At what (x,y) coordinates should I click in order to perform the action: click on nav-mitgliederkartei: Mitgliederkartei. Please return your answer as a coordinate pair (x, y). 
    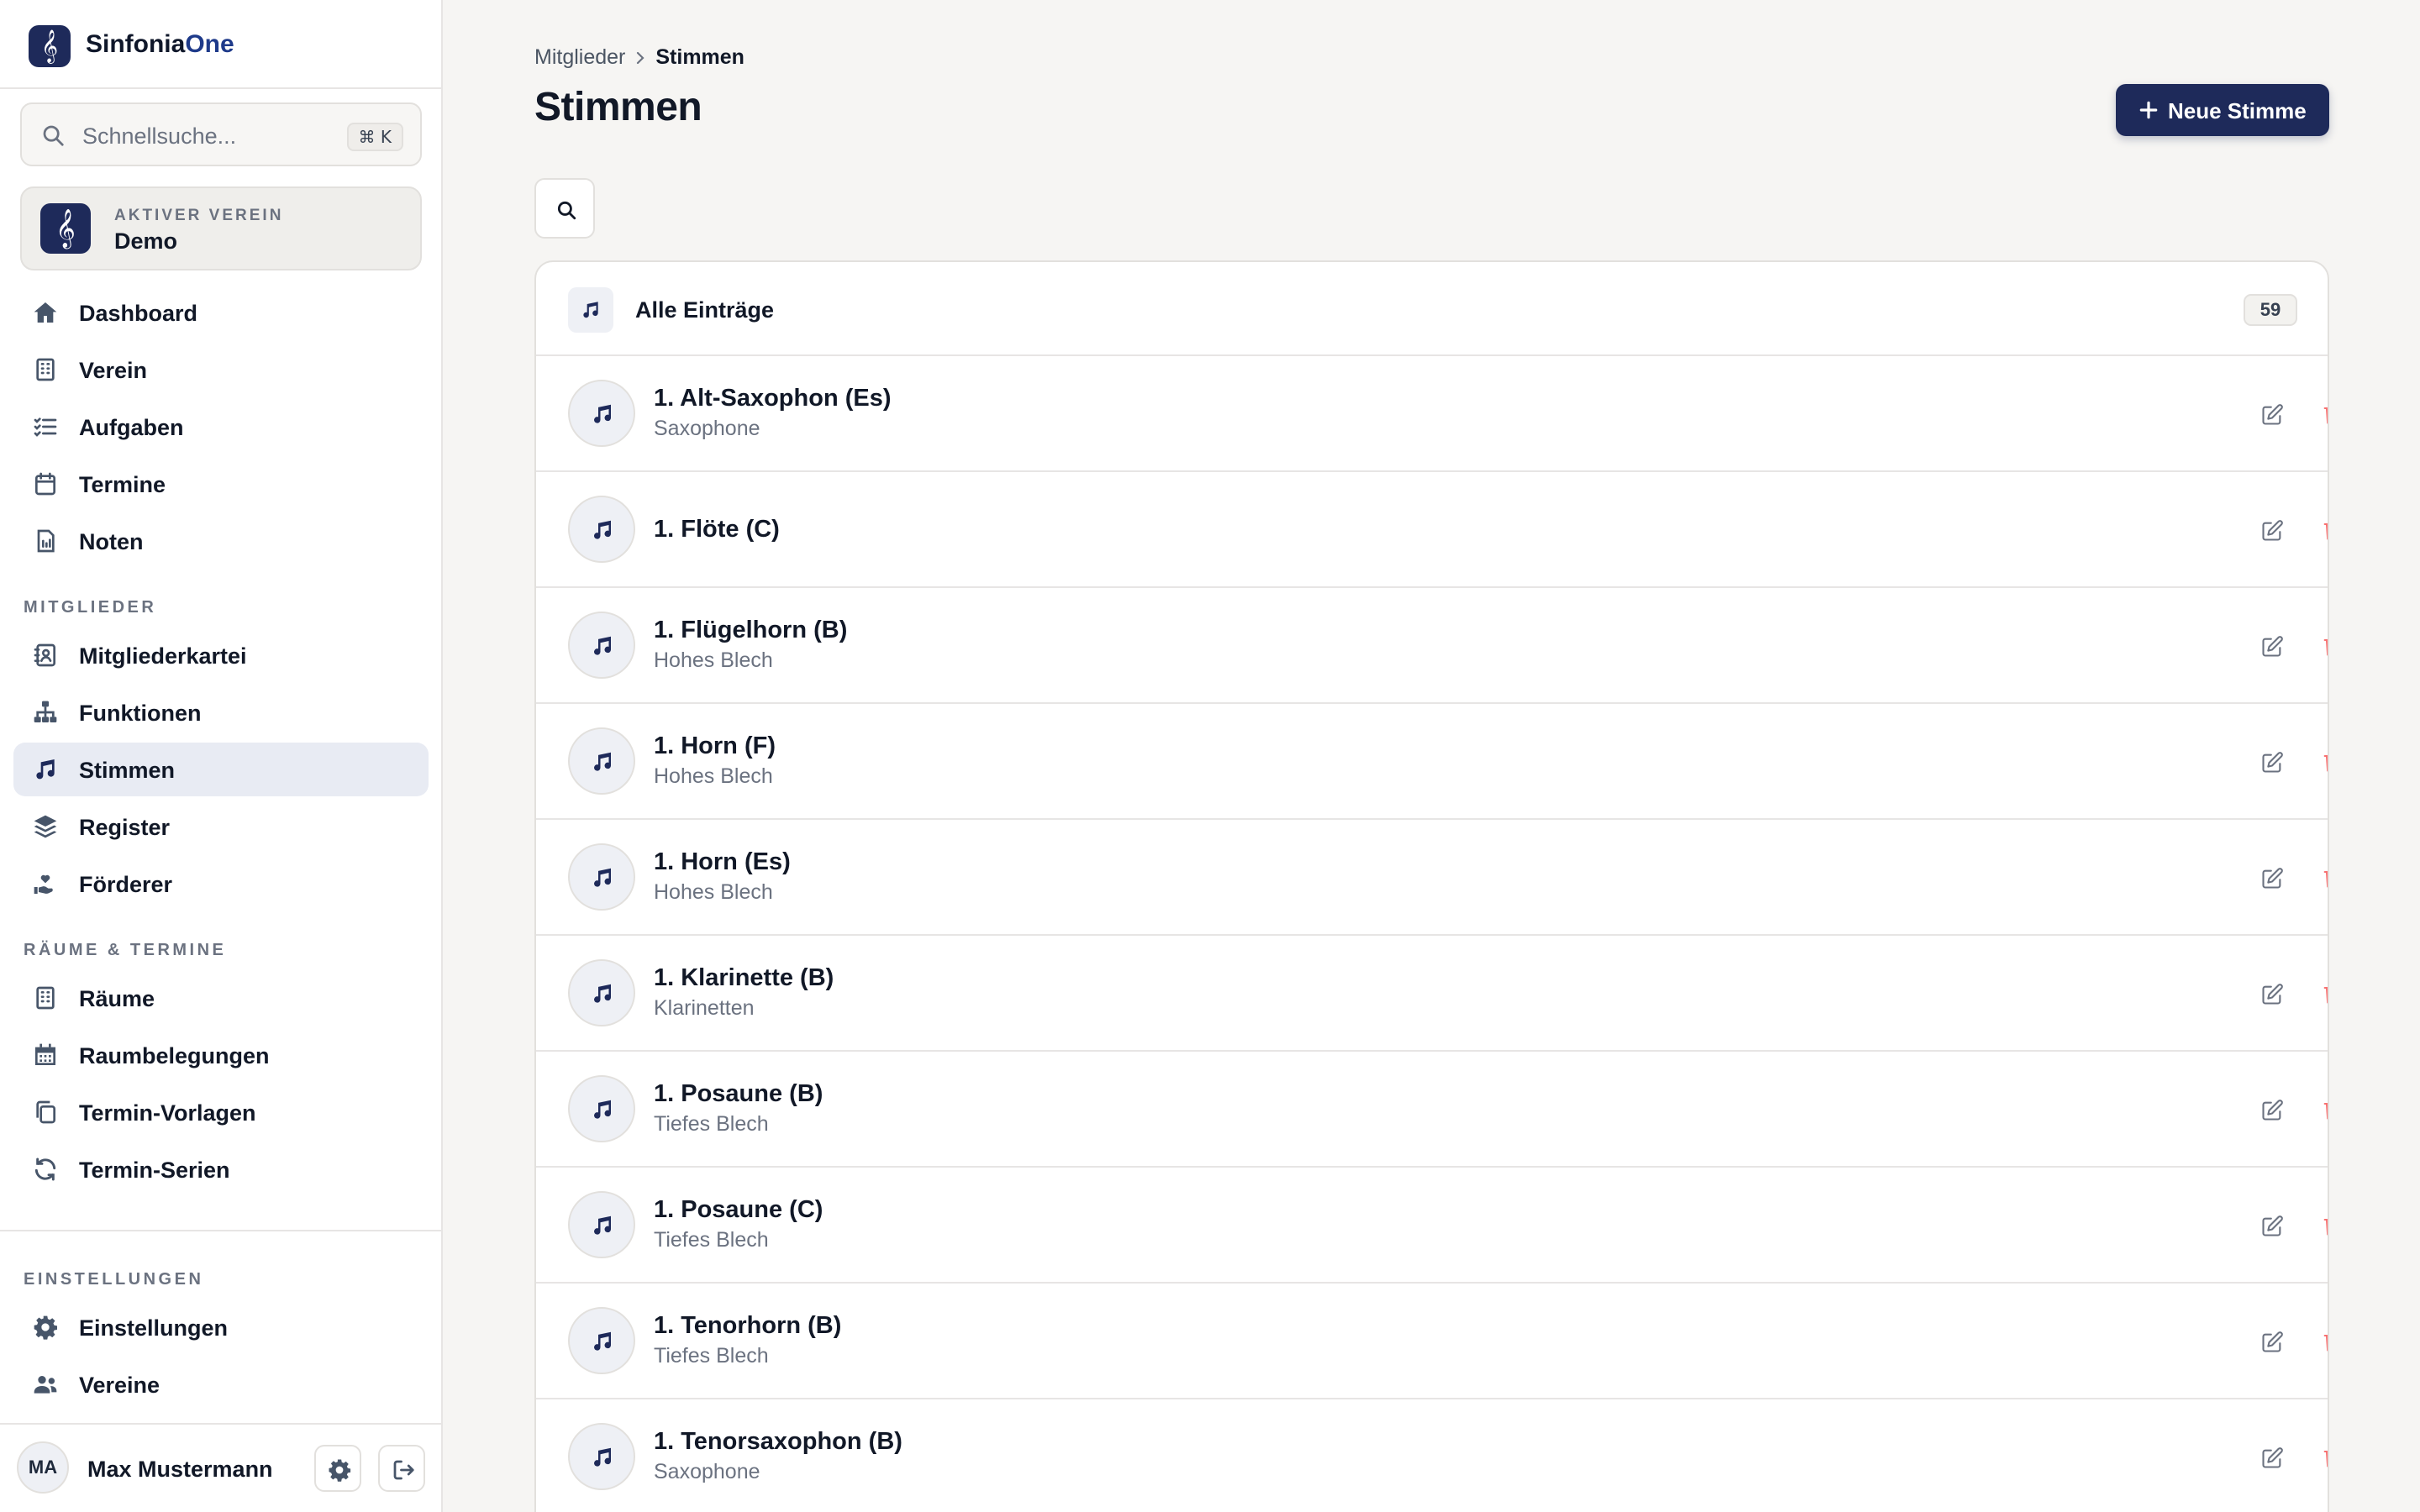
    Looking at the image, I should click on (221, 655).